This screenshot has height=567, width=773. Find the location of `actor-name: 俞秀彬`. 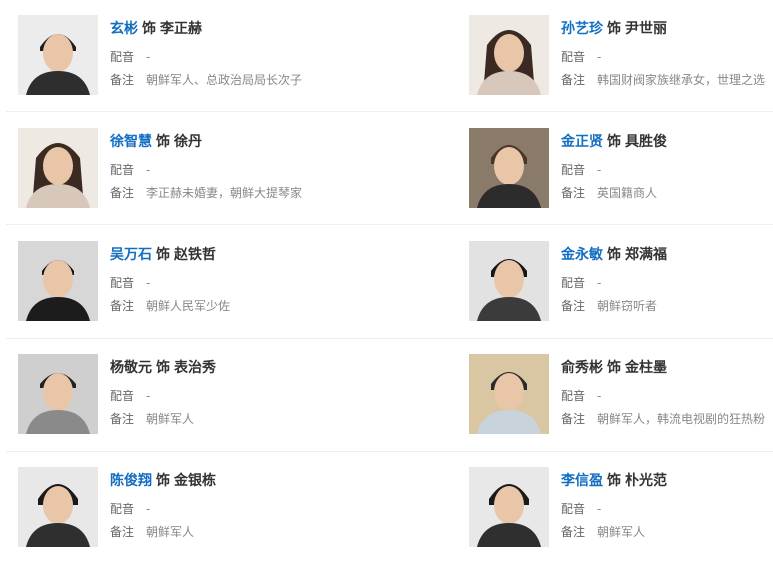

actor-name: 俞秀彬 is located at coordinates (582, 368).